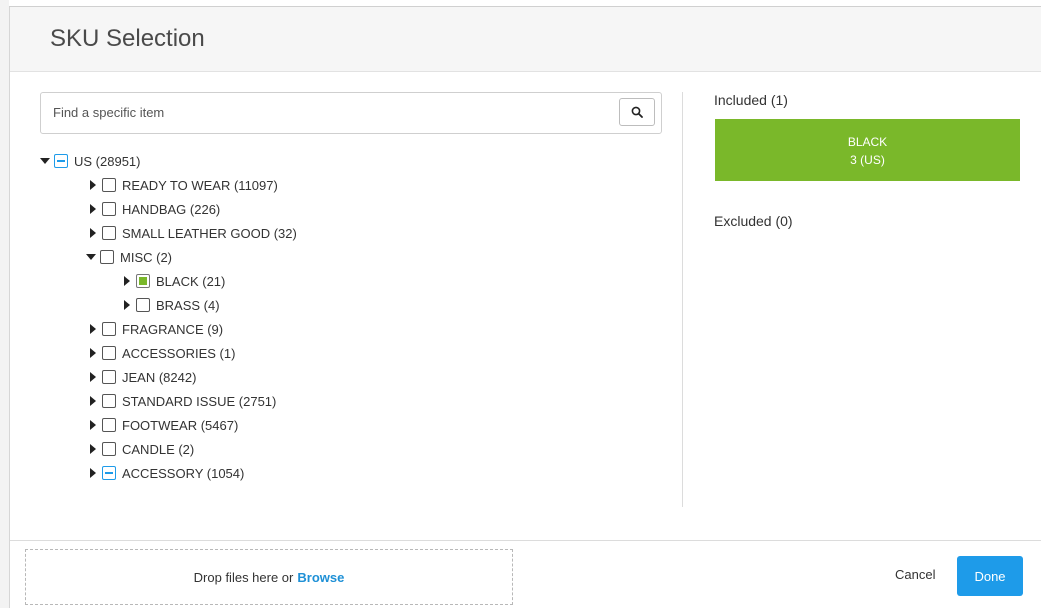 The width and height of the screenshot is (1041, 609). Describe the element at coordinates (199, 401) in the screenshot. I see `tree-node-label: STANDARD ISSUE (2751)` at that location.